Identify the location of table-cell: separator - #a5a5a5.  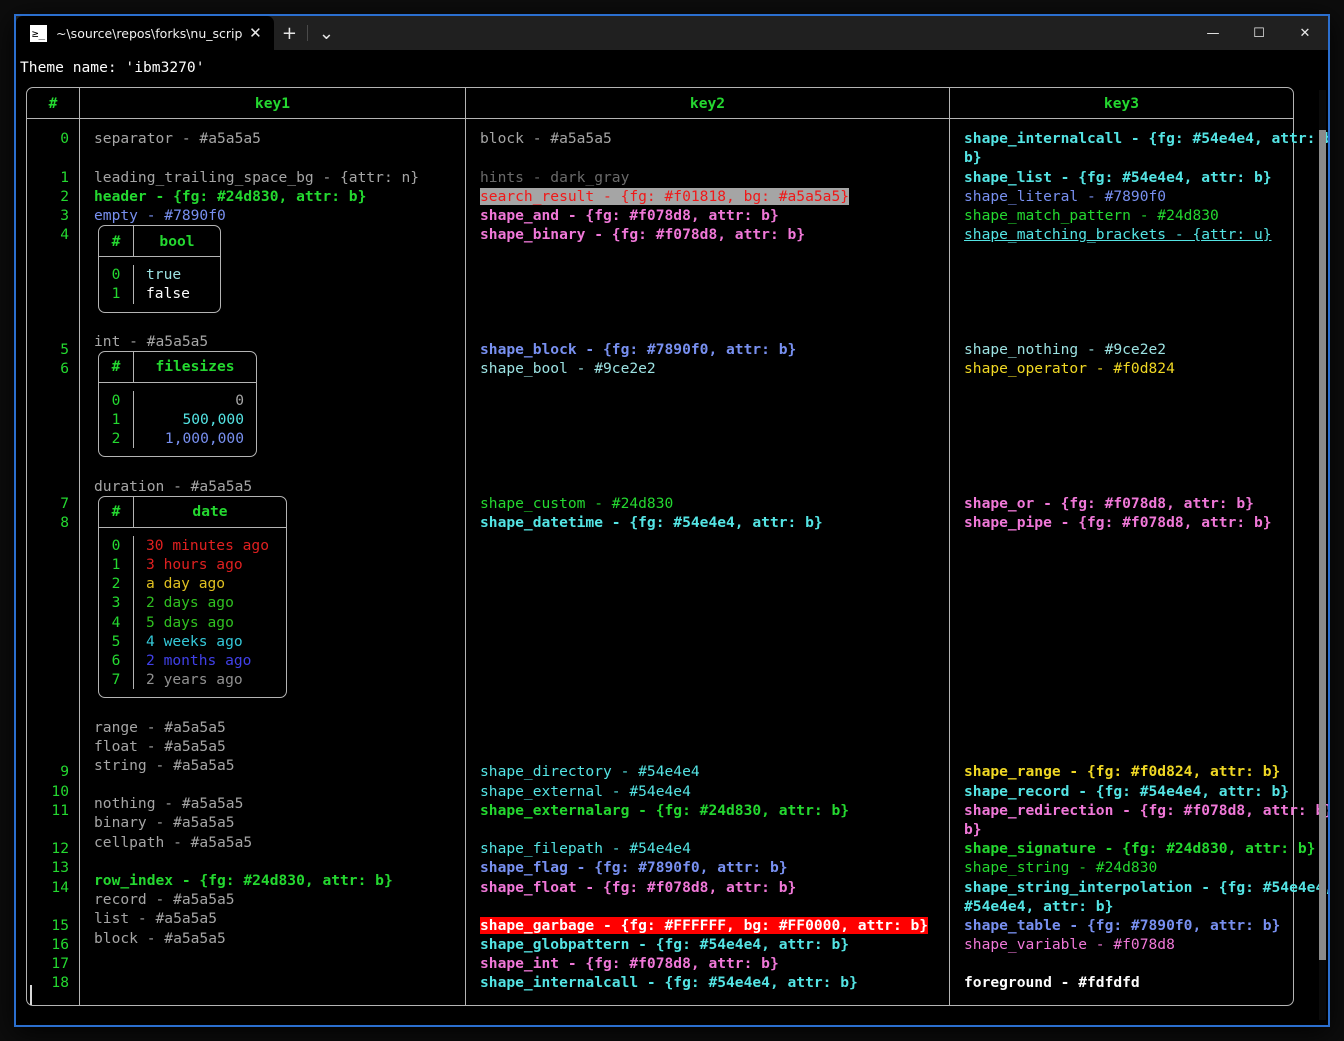
(177, 139).